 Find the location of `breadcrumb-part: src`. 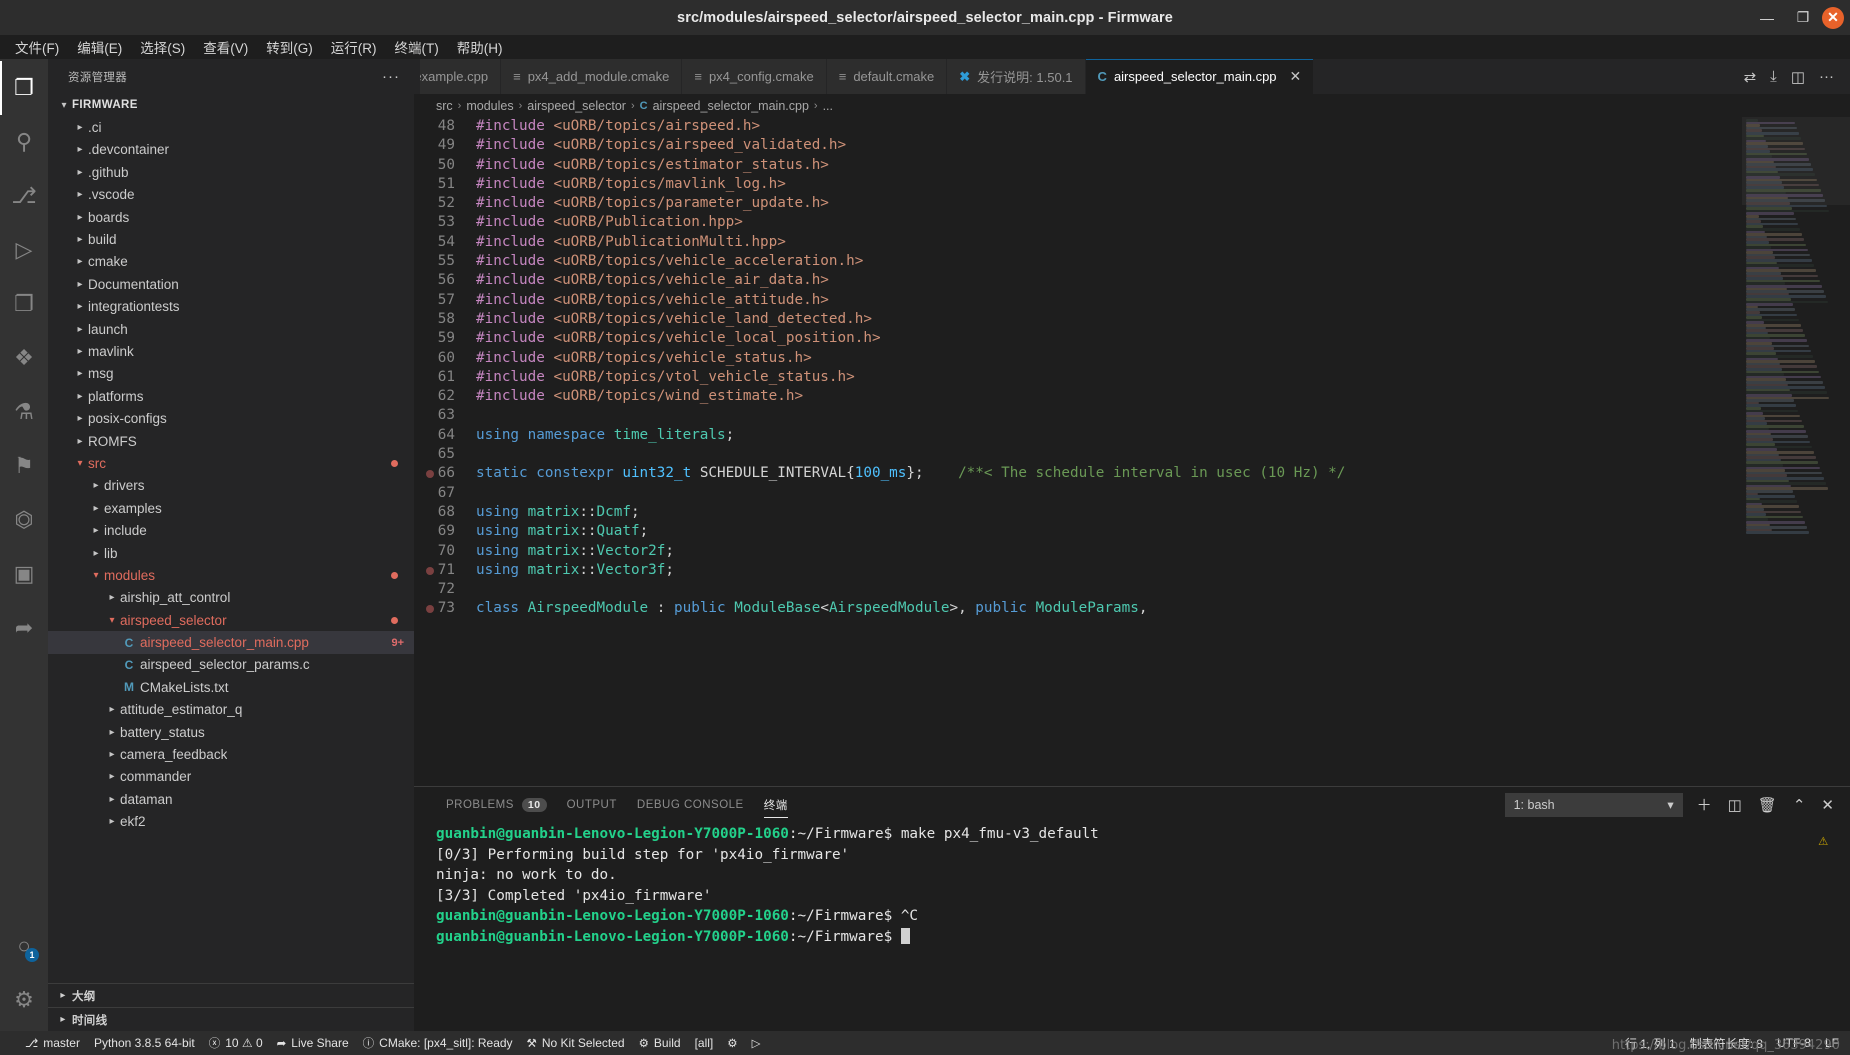

breadcrumb-part: src is located at coordinates (444, 106).